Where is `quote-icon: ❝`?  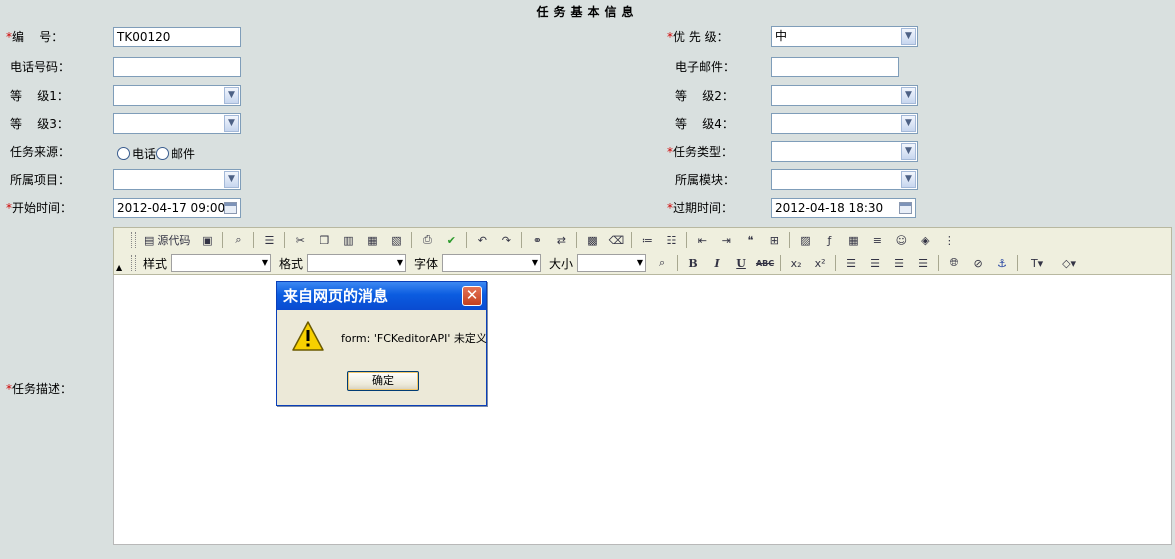
quote-icon: ❝ is located at coordinates (750, 240).